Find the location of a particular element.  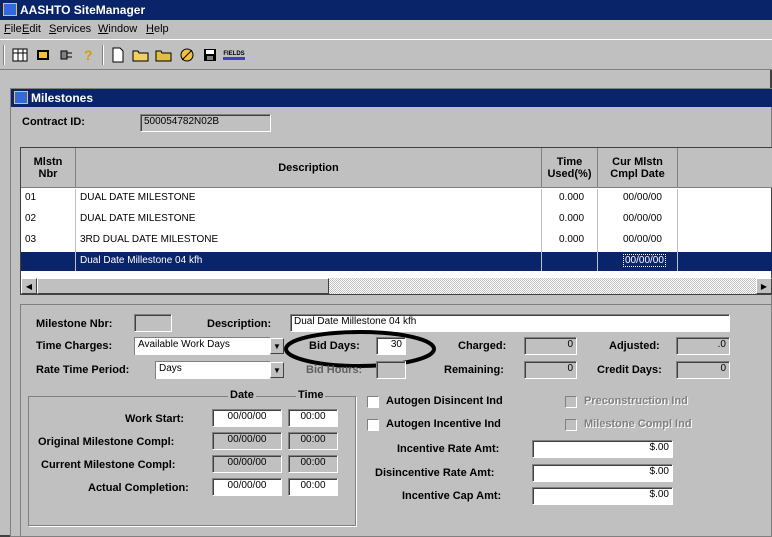

date-header: Date is located at coordinates (242, 395).